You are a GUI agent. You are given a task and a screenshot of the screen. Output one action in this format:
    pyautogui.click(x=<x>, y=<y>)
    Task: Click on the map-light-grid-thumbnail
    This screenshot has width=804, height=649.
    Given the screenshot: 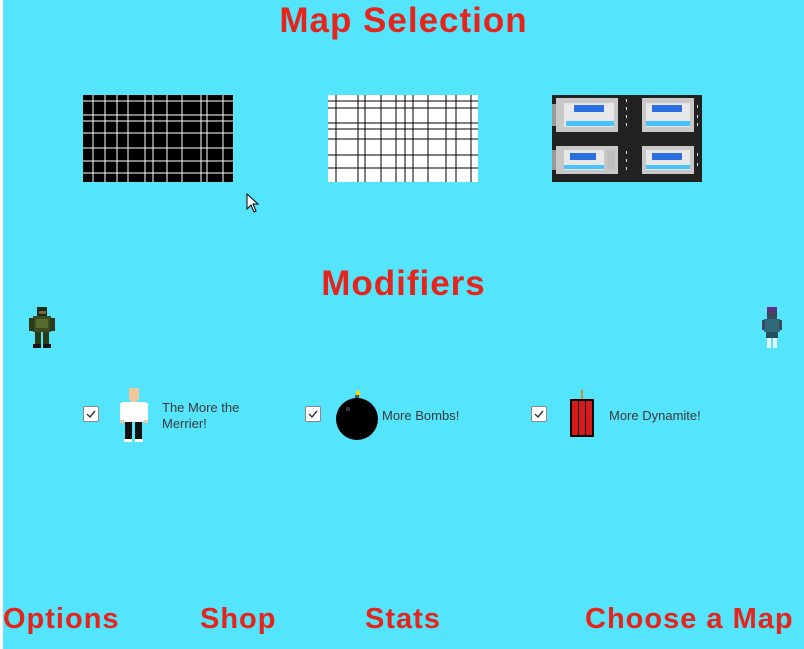 What is the action you would take?
    pyautogui.click(x=403, y=138)
    